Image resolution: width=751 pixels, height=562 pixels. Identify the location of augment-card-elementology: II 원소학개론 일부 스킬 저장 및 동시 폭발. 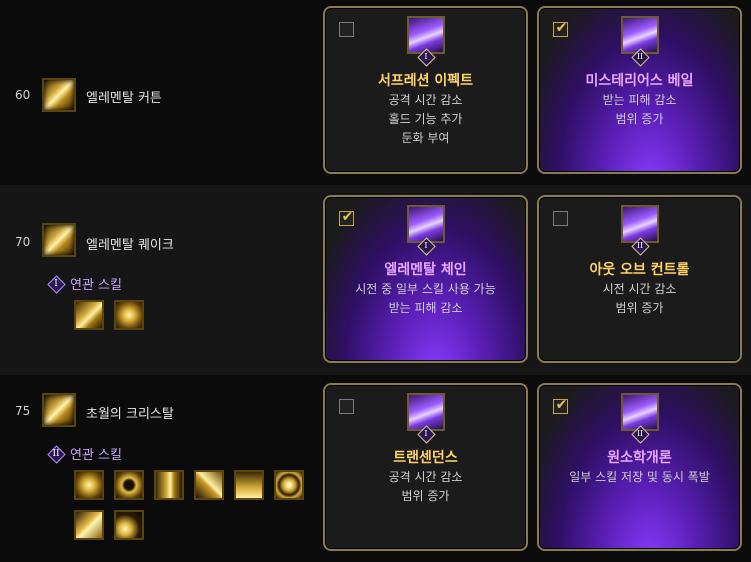
(639, 467).